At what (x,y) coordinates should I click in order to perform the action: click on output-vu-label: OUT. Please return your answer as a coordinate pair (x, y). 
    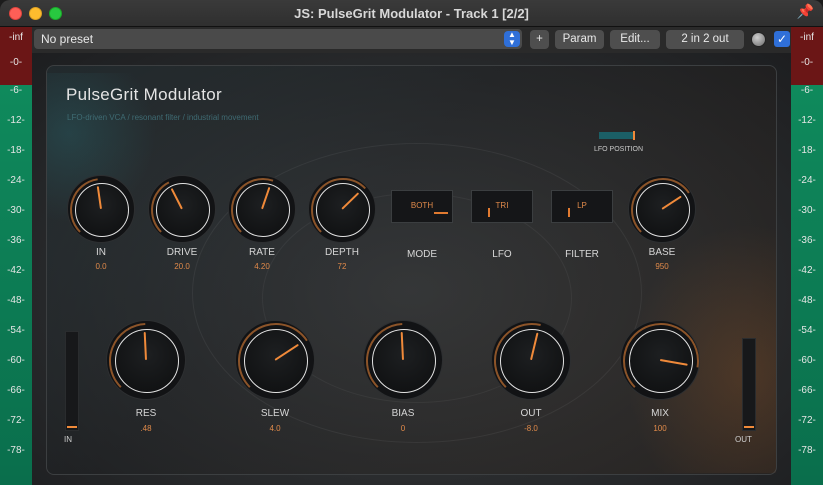
    Looking at the image, I should click on (743, 439).